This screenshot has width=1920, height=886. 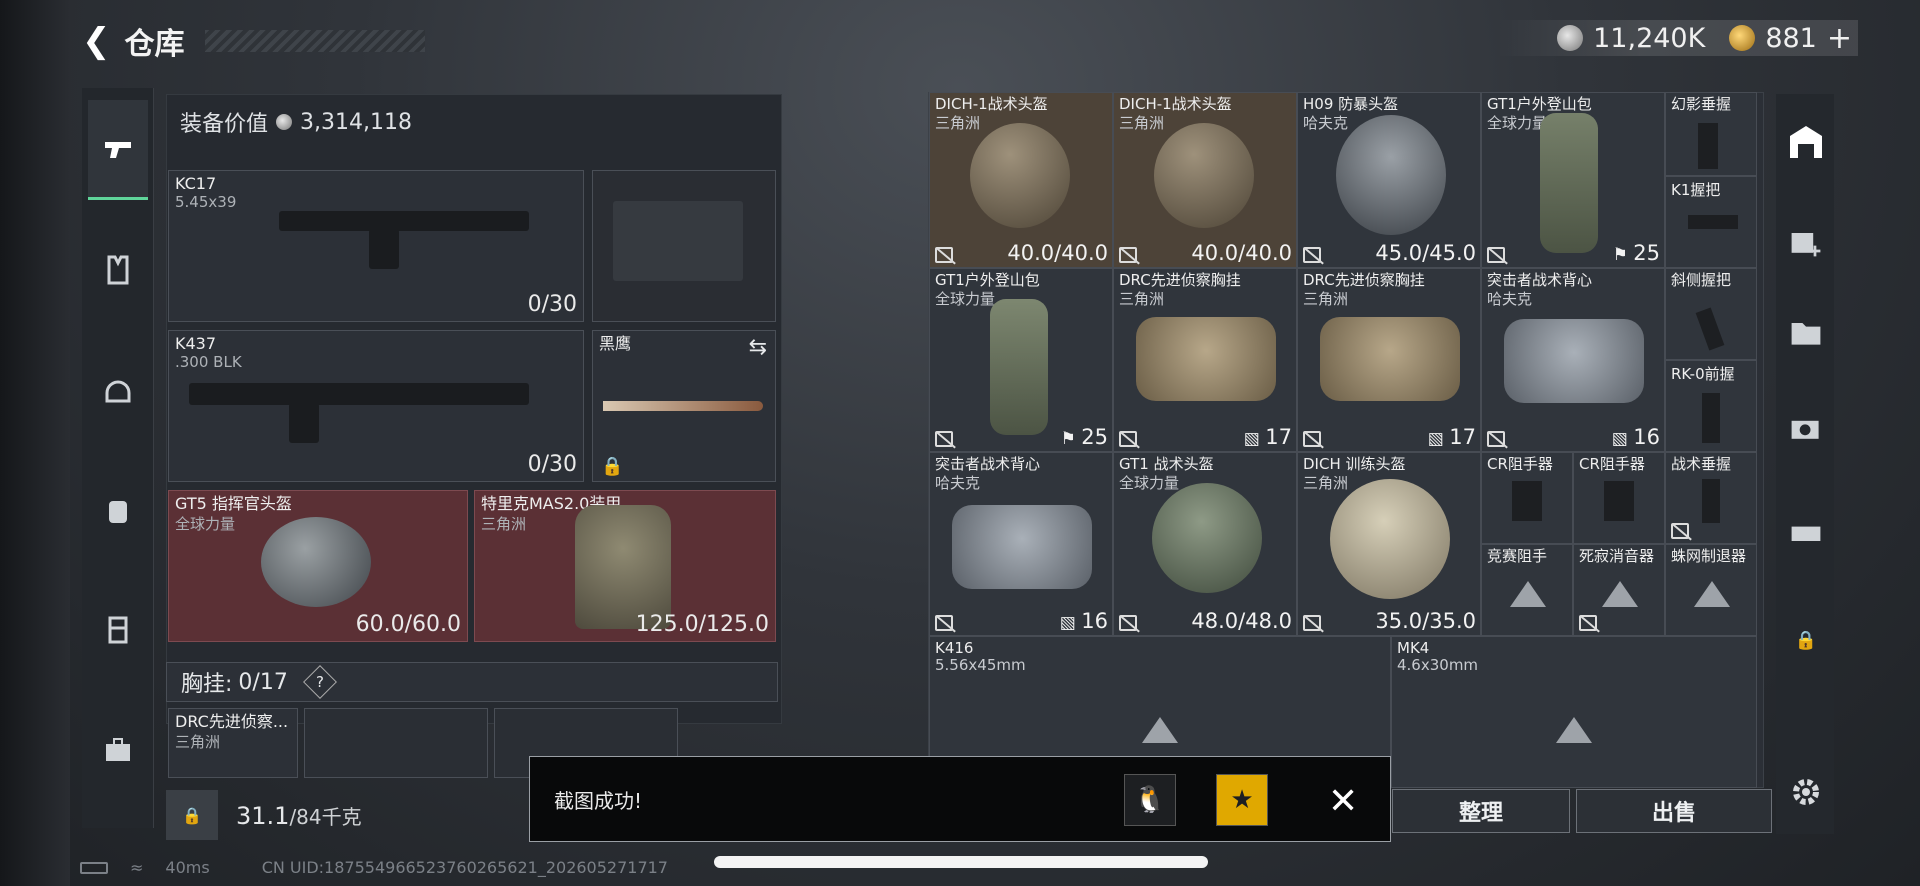 I want to click on chest-rig-slot: DRC先进侦察... 三角洲, so click(x=233, y=743).